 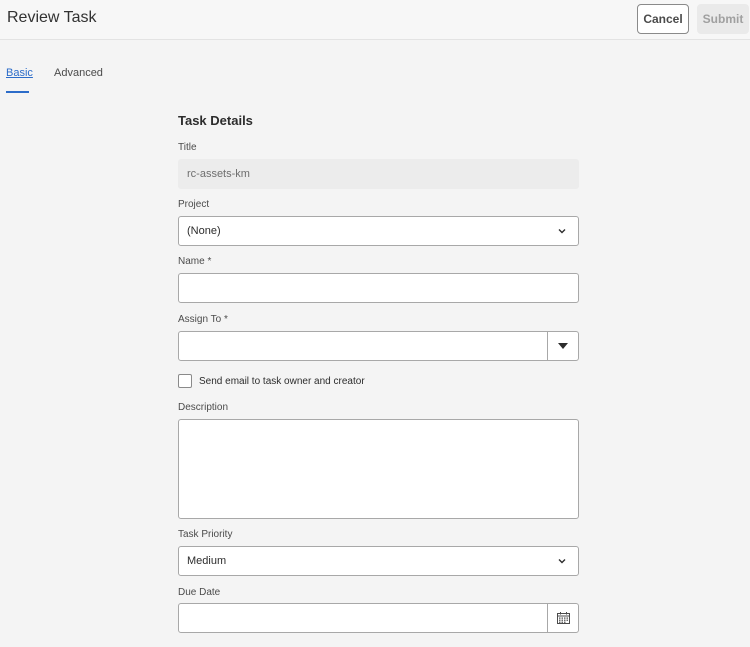 What do you see at coordinates (78, 73) in the screenshot?
I see `tab-advanced: Advanced` at bounding box center [78, 73].